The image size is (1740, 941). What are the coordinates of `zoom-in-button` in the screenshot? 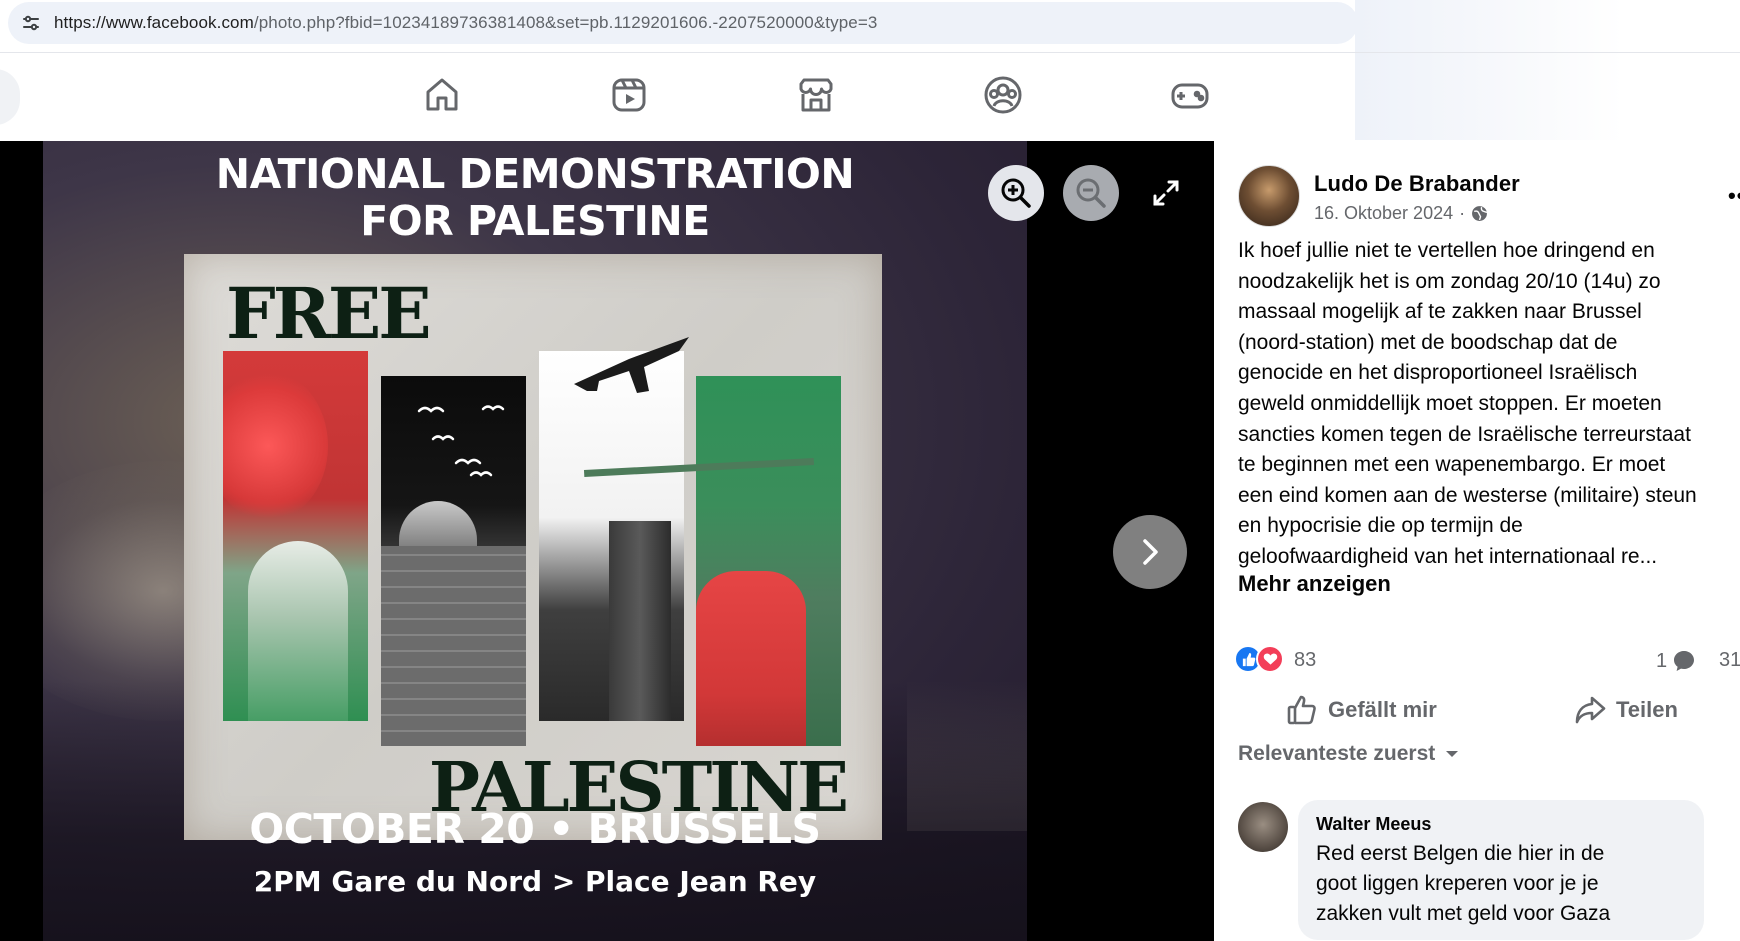 It's located at (1016, 193).